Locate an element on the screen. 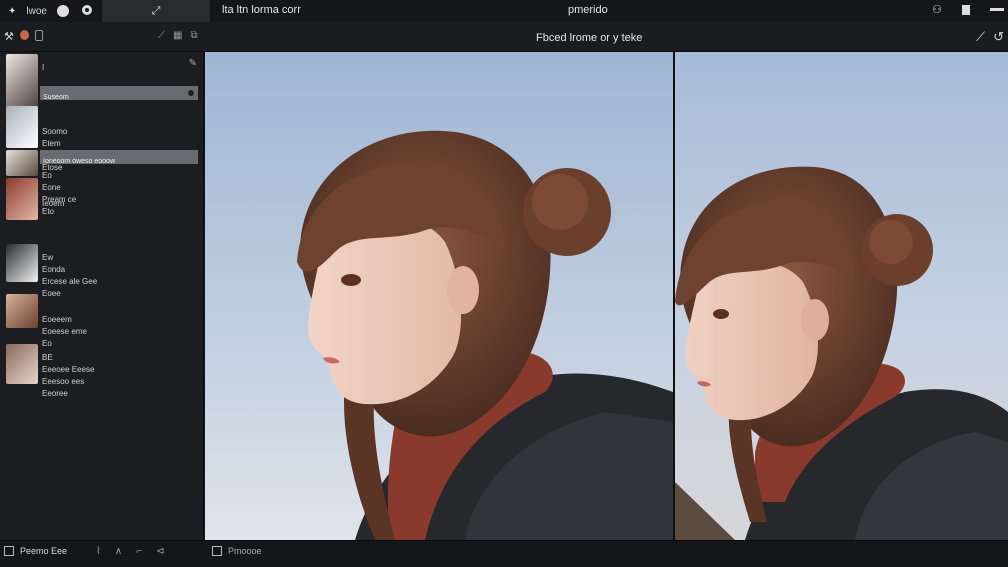 This screenshot has height=567, width=1008. wrench-icon: ⚒ is located at coordinates (9, 36).